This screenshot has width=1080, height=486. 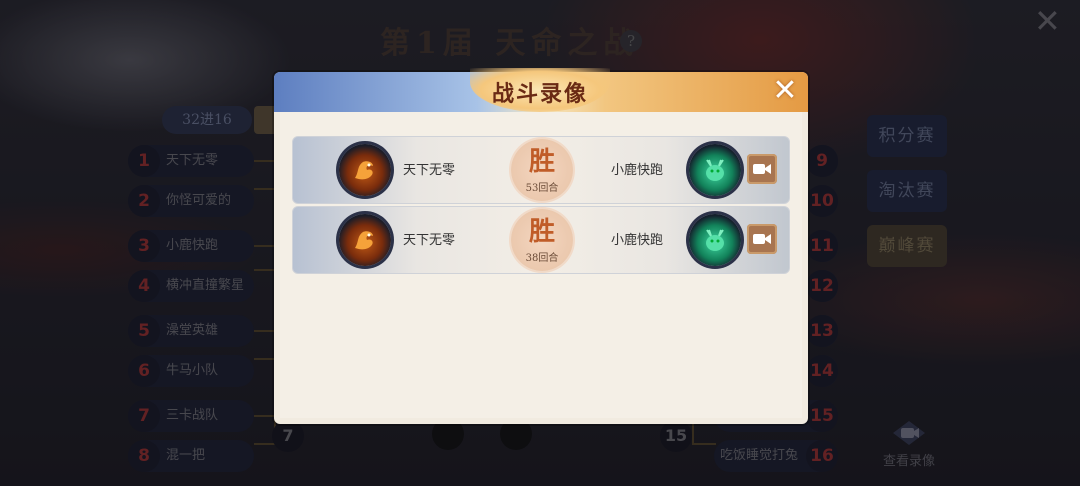 I want to click on replay-record: 天下无零 胜 53回合 小鹿快跑, so click(x=541, y=170).